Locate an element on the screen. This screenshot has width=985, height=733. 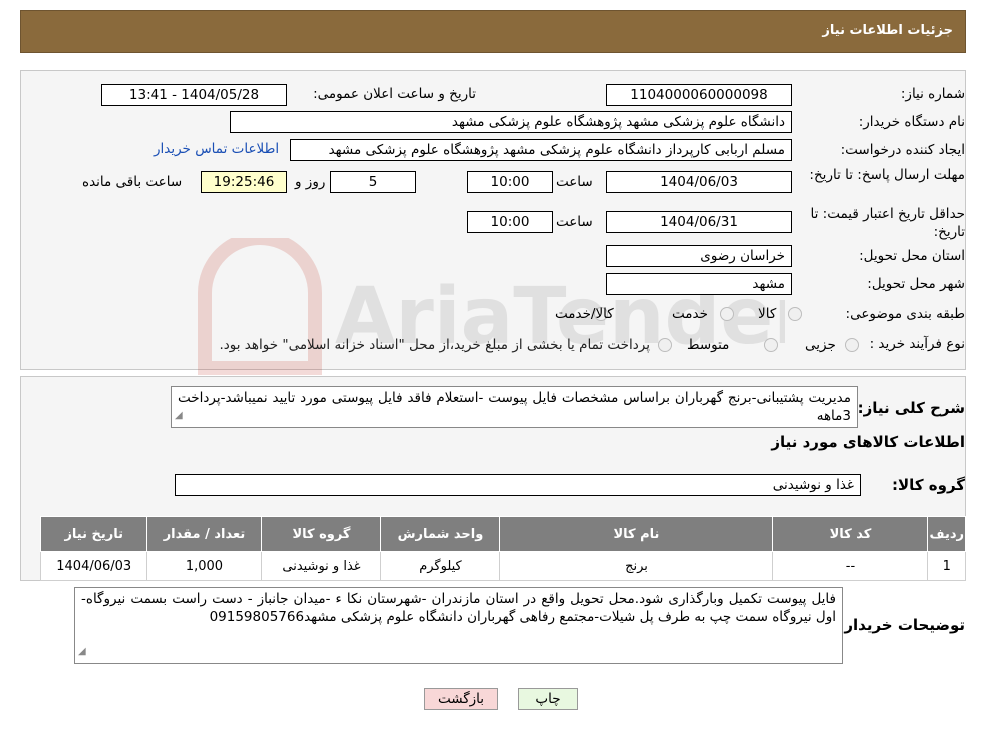
category-both-label: کالا/خدمت is located at coordinates (584, 314).